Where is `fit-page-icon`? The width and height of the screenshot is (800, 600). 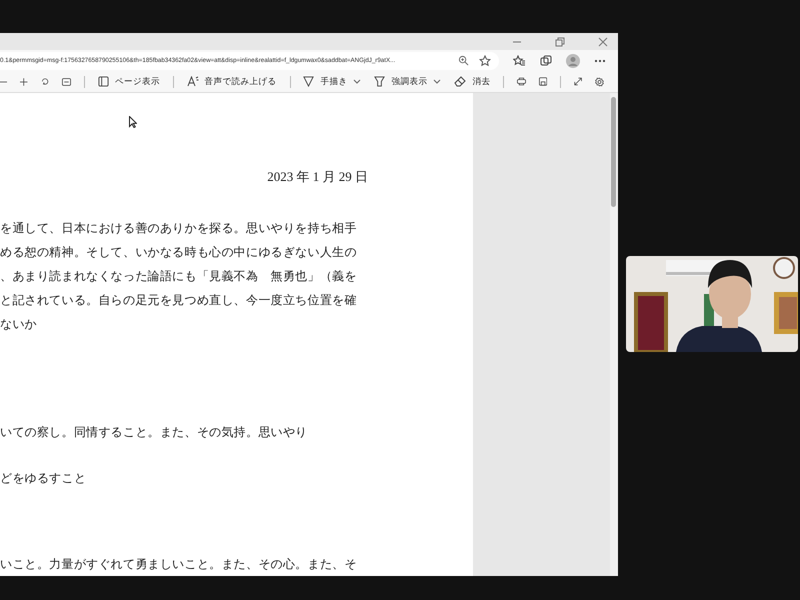
fit-page-icon is located at coordinates (66, 81).